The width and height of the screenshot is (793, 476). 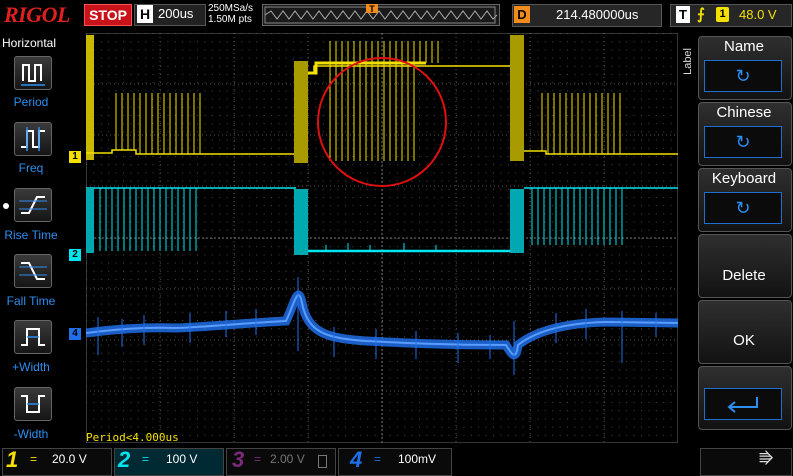 I want to click on negative-width-button, so click(x=33, y=404).